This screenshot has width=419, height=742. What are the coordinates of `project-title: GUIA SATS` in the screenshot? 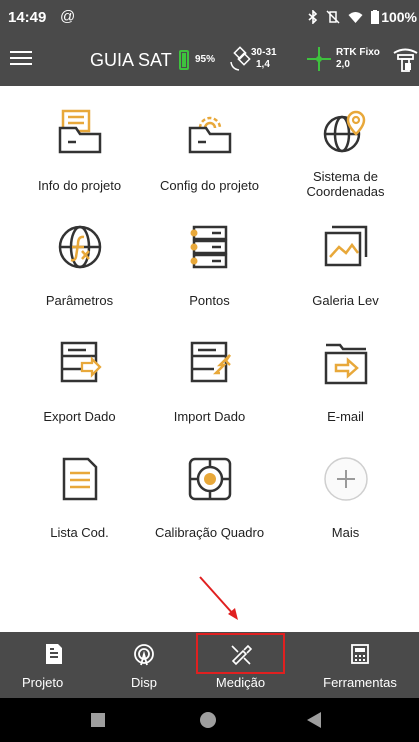 It's located at (131, 60).